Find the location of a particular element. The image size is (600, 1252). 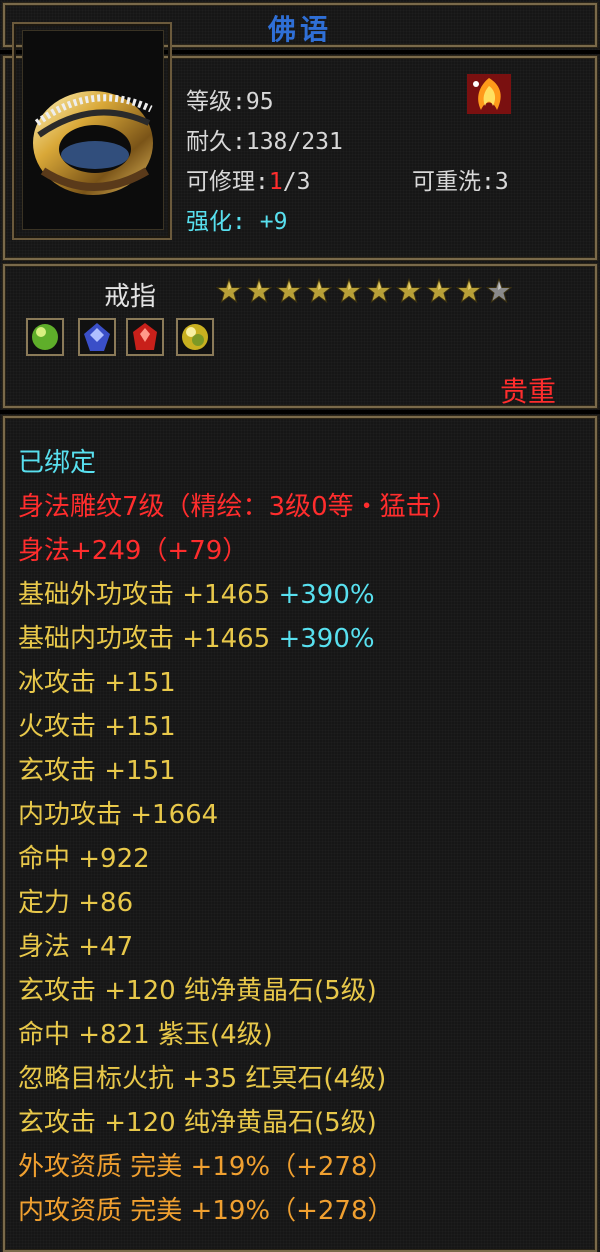

ext-base-bonus: +390% is located at coordinates (326, 595).